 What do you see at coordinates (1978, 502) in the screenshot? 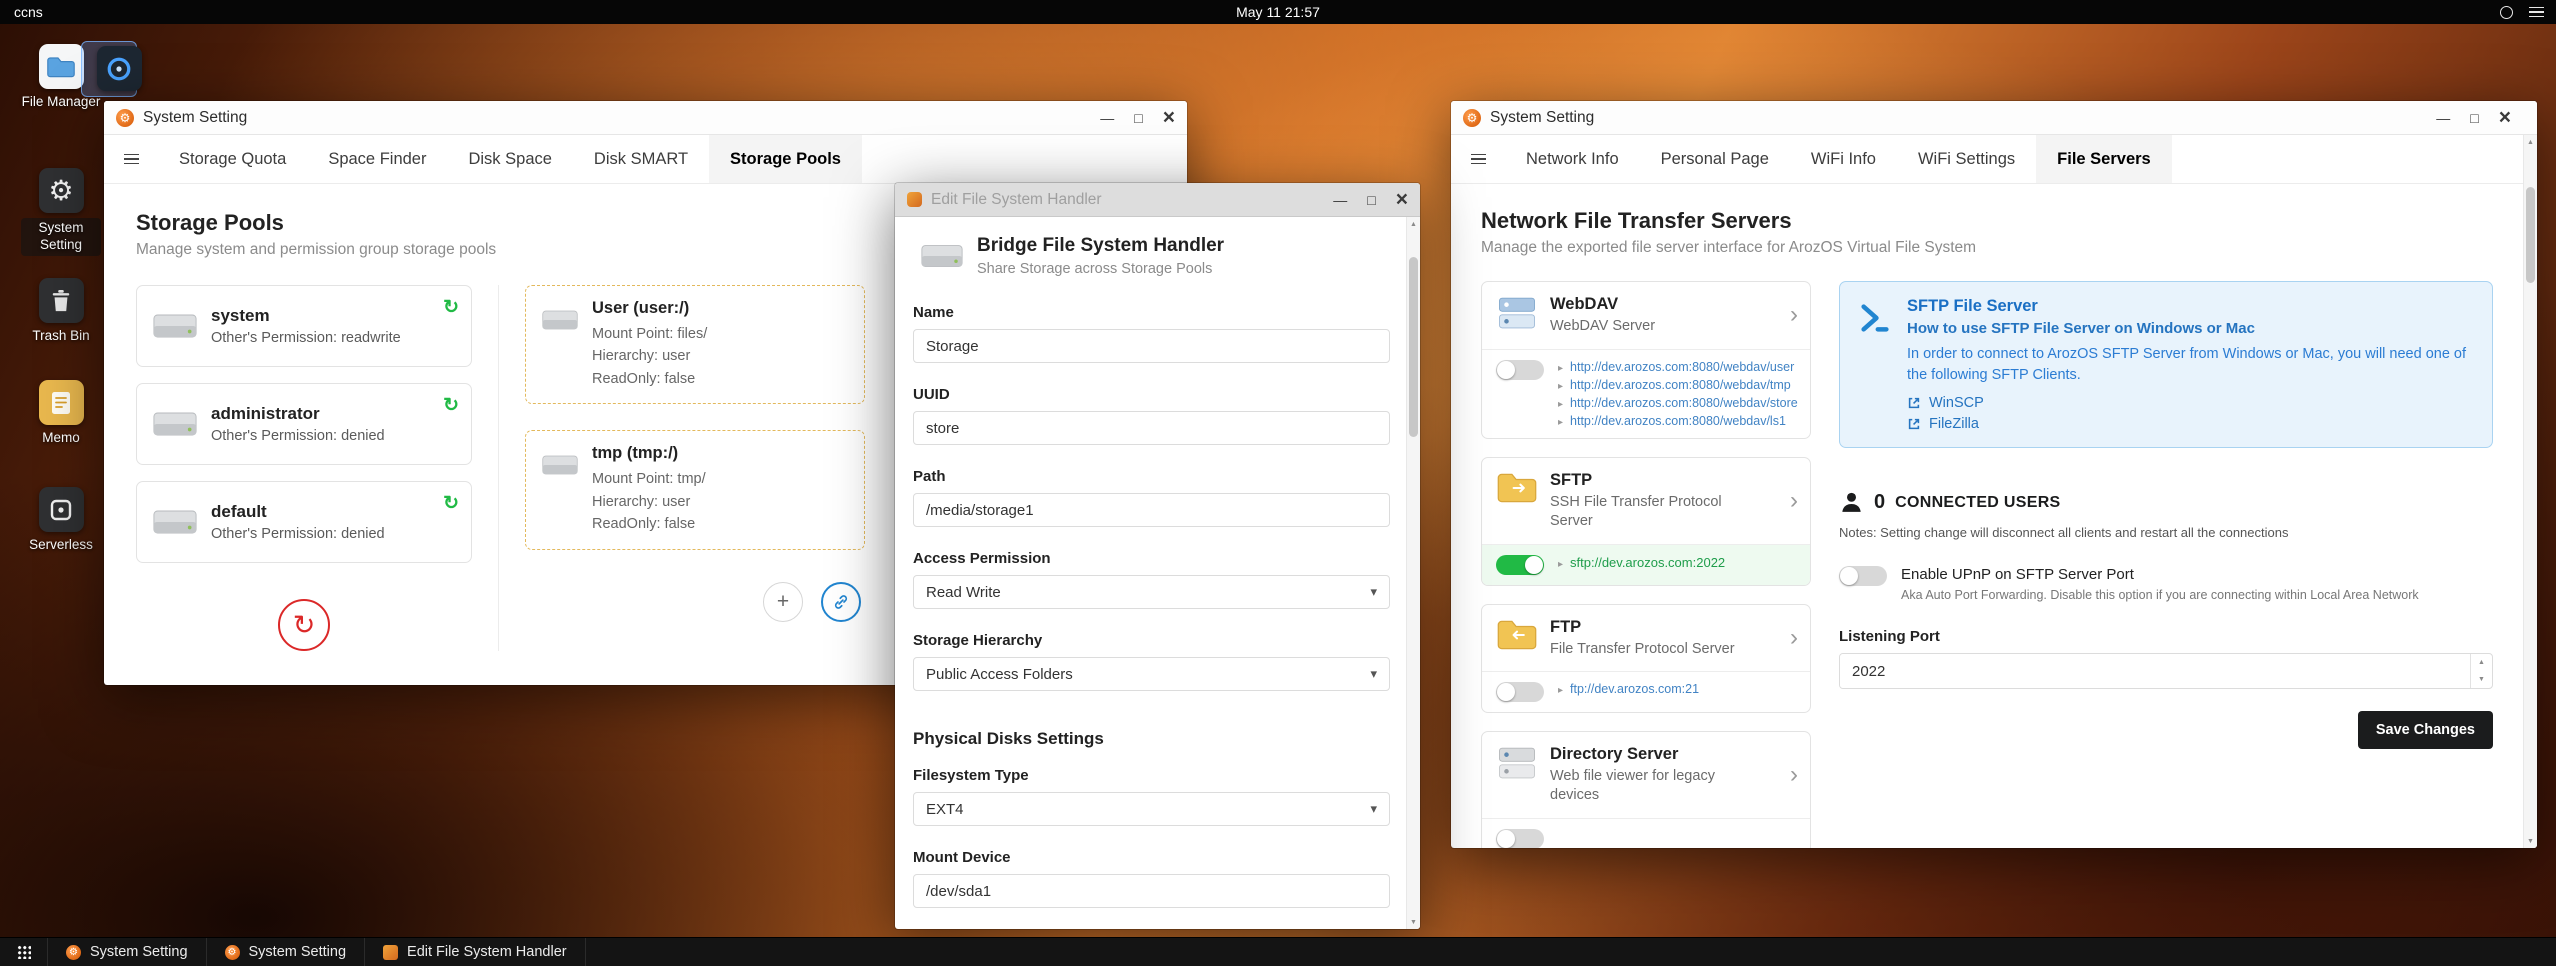
I see `connected-users-label: CONNECTED USERS` at bounding box center [1978, 502].